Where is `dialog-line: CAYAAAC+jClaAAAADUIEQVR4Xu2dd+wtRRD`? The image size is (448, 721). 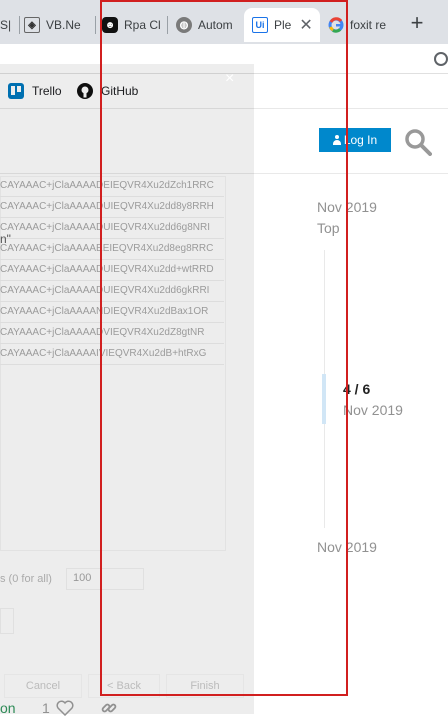
dialog-line: CAYAAAC+jClaAAAADUIEQVR4Xu2dd+wtRRD is located at coordinates (112, 270).